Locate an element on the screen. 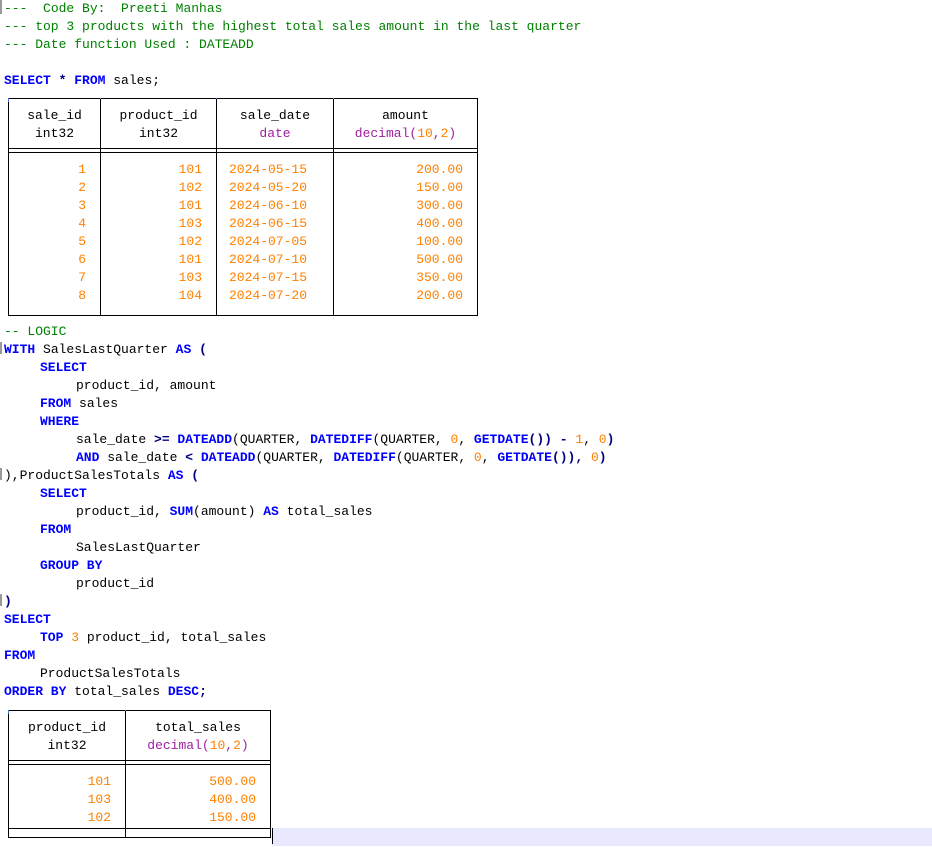 The height and width of the screenshot is (847, 932). order-column: total_sales is located at coordinates (117, 691).